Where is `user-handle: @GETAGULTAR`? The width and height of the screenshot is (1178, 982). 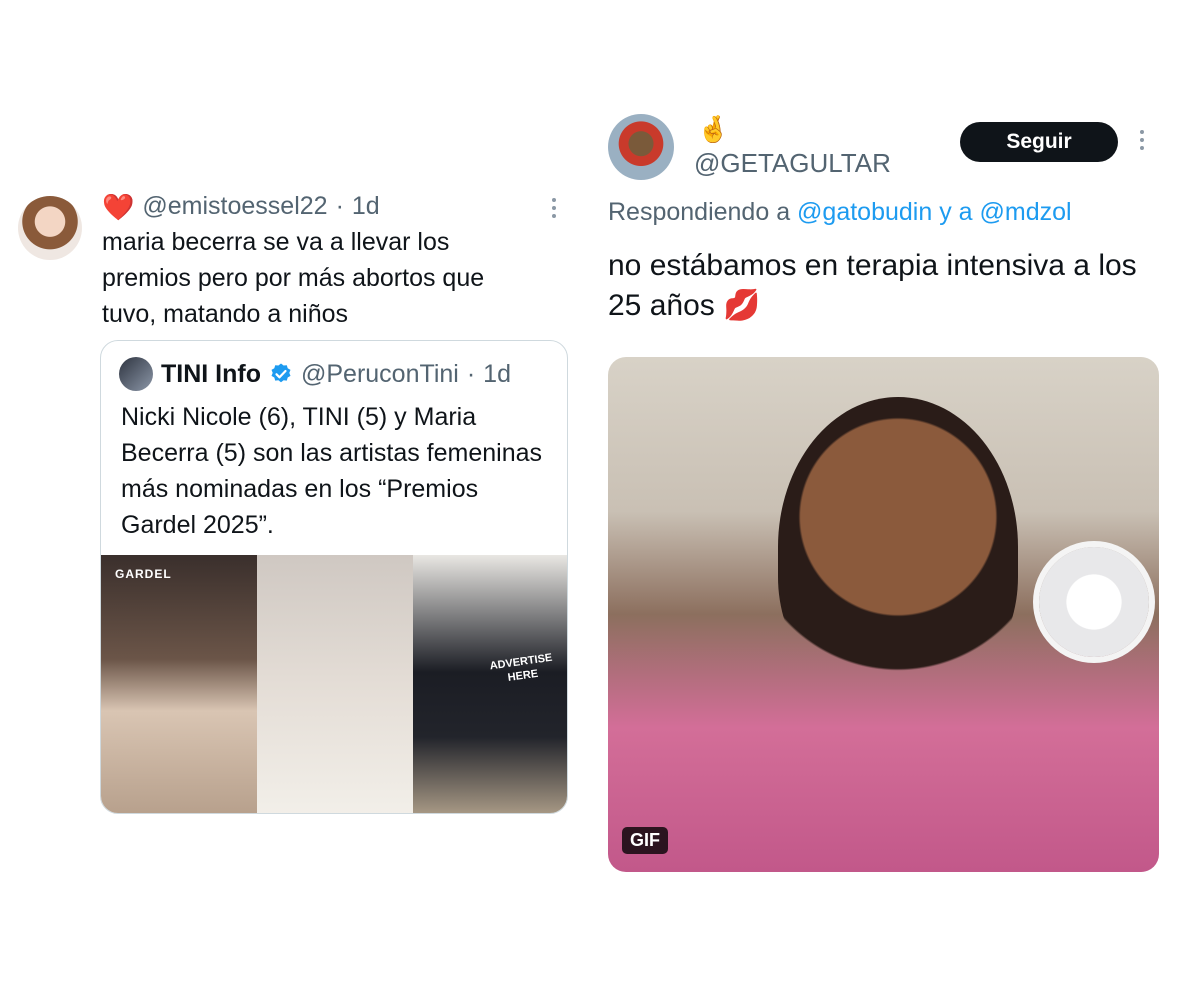
user-handle: @GETAGULTAR is located at coordinates (792, 163).